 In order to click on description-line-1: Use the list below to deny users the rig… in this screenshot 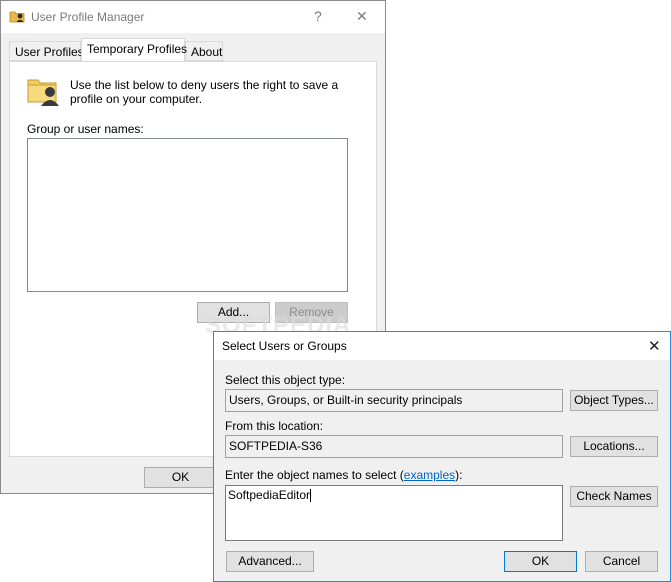, I will do `click(204, 85)`.